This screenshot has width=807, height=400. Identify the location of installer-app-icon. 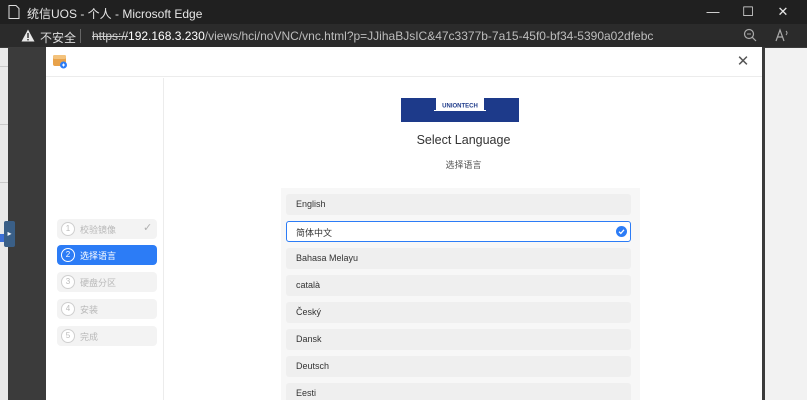
(60, 62).